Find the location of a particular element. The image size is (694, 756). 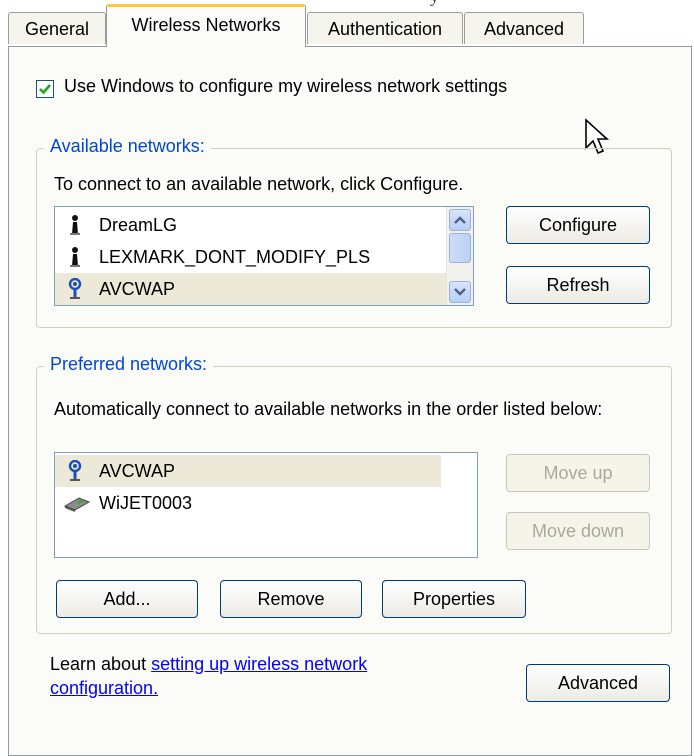

chevron-up-icon is located at coordinates (460, 220).